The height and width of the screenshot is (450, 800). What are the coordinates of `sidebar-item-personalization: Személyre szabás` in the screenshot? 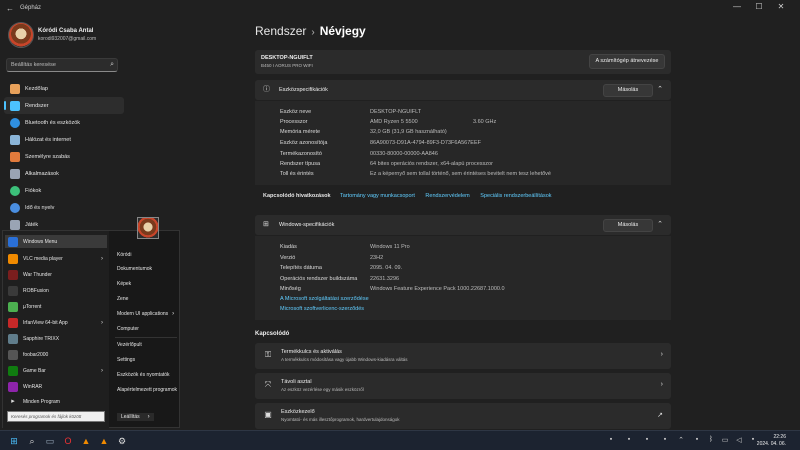 It's located at (64, 156).